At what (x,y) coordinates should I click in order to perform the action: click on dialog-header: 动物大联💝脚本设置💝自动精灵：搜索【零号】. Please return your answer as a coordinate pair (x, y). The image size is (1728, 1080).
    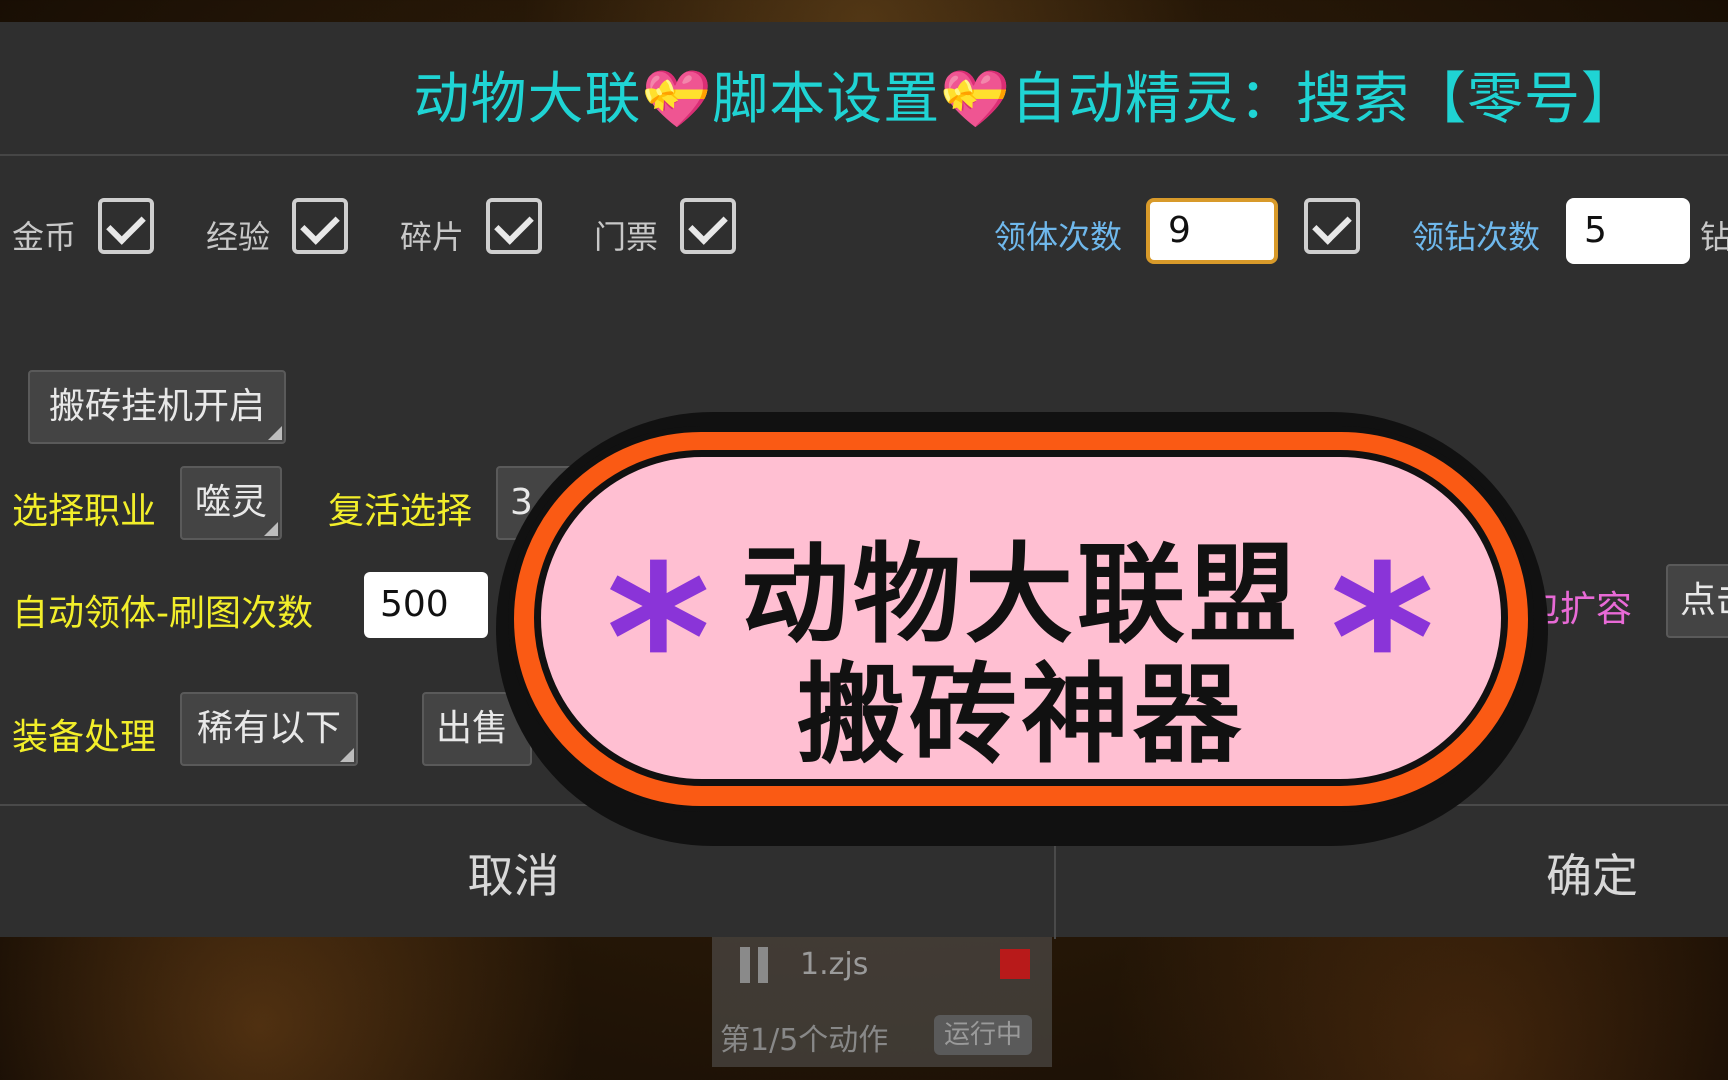
    Looking at the image, I should click on (864, 89).